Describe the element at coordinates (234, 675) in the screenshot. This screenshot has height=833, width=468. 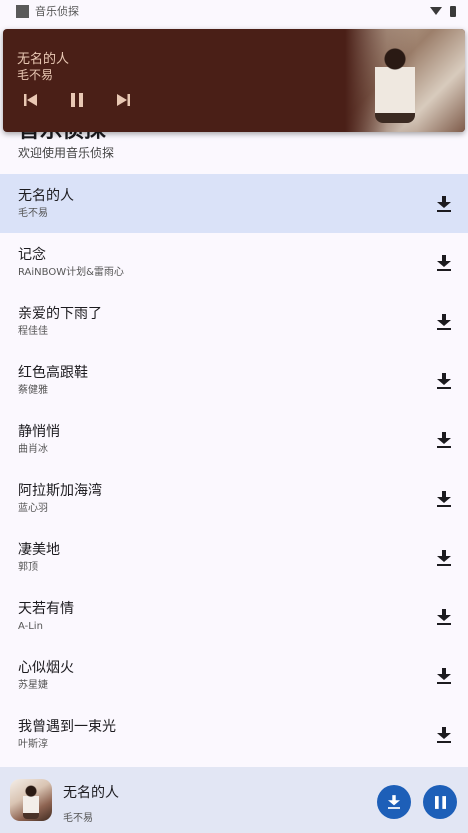
I see `song-item: 心似烟火 苏星婕` at that location.